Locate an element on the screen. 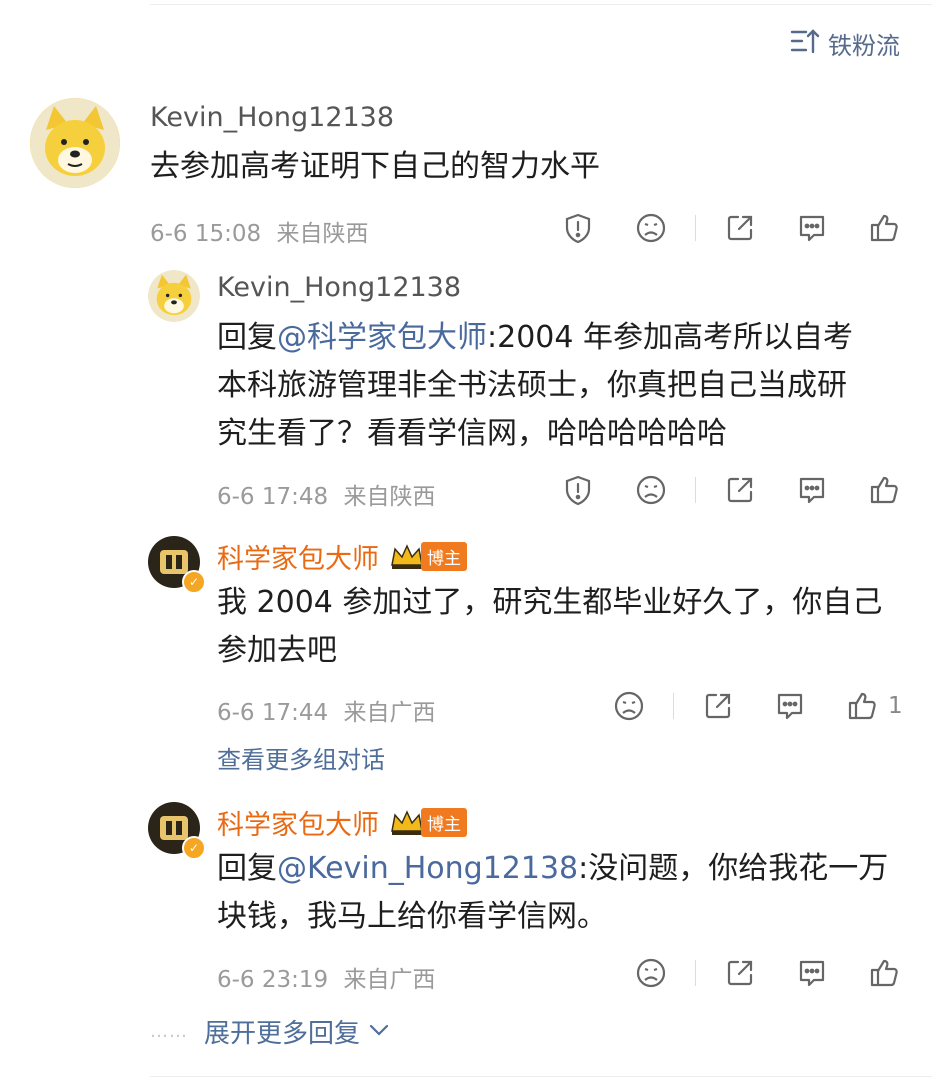  bottom-divider is located at coordinates (541, 1076).